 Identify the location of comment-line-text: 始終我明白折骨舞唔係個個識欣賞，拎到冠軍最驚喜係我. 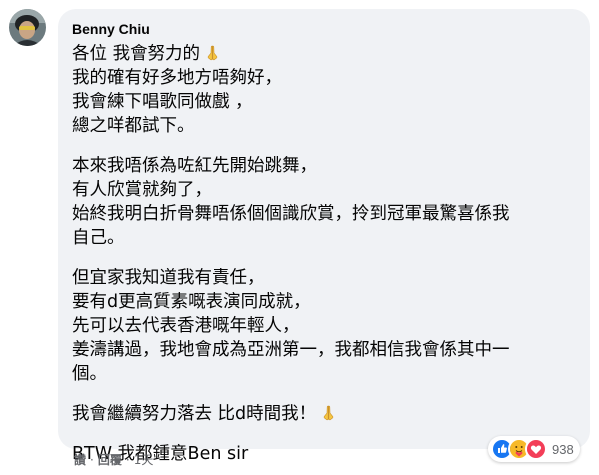
(291, 214).